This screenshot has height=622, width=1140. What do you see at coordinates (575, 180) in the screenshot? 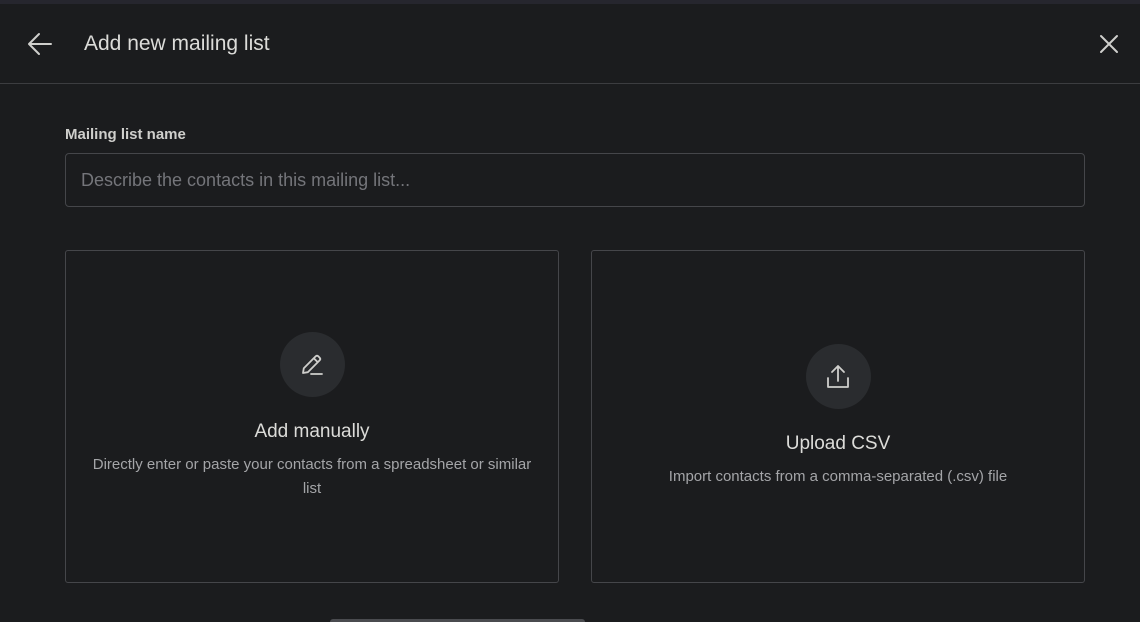
I see `mailing-list-name-input` at bounding box center [575, 180].